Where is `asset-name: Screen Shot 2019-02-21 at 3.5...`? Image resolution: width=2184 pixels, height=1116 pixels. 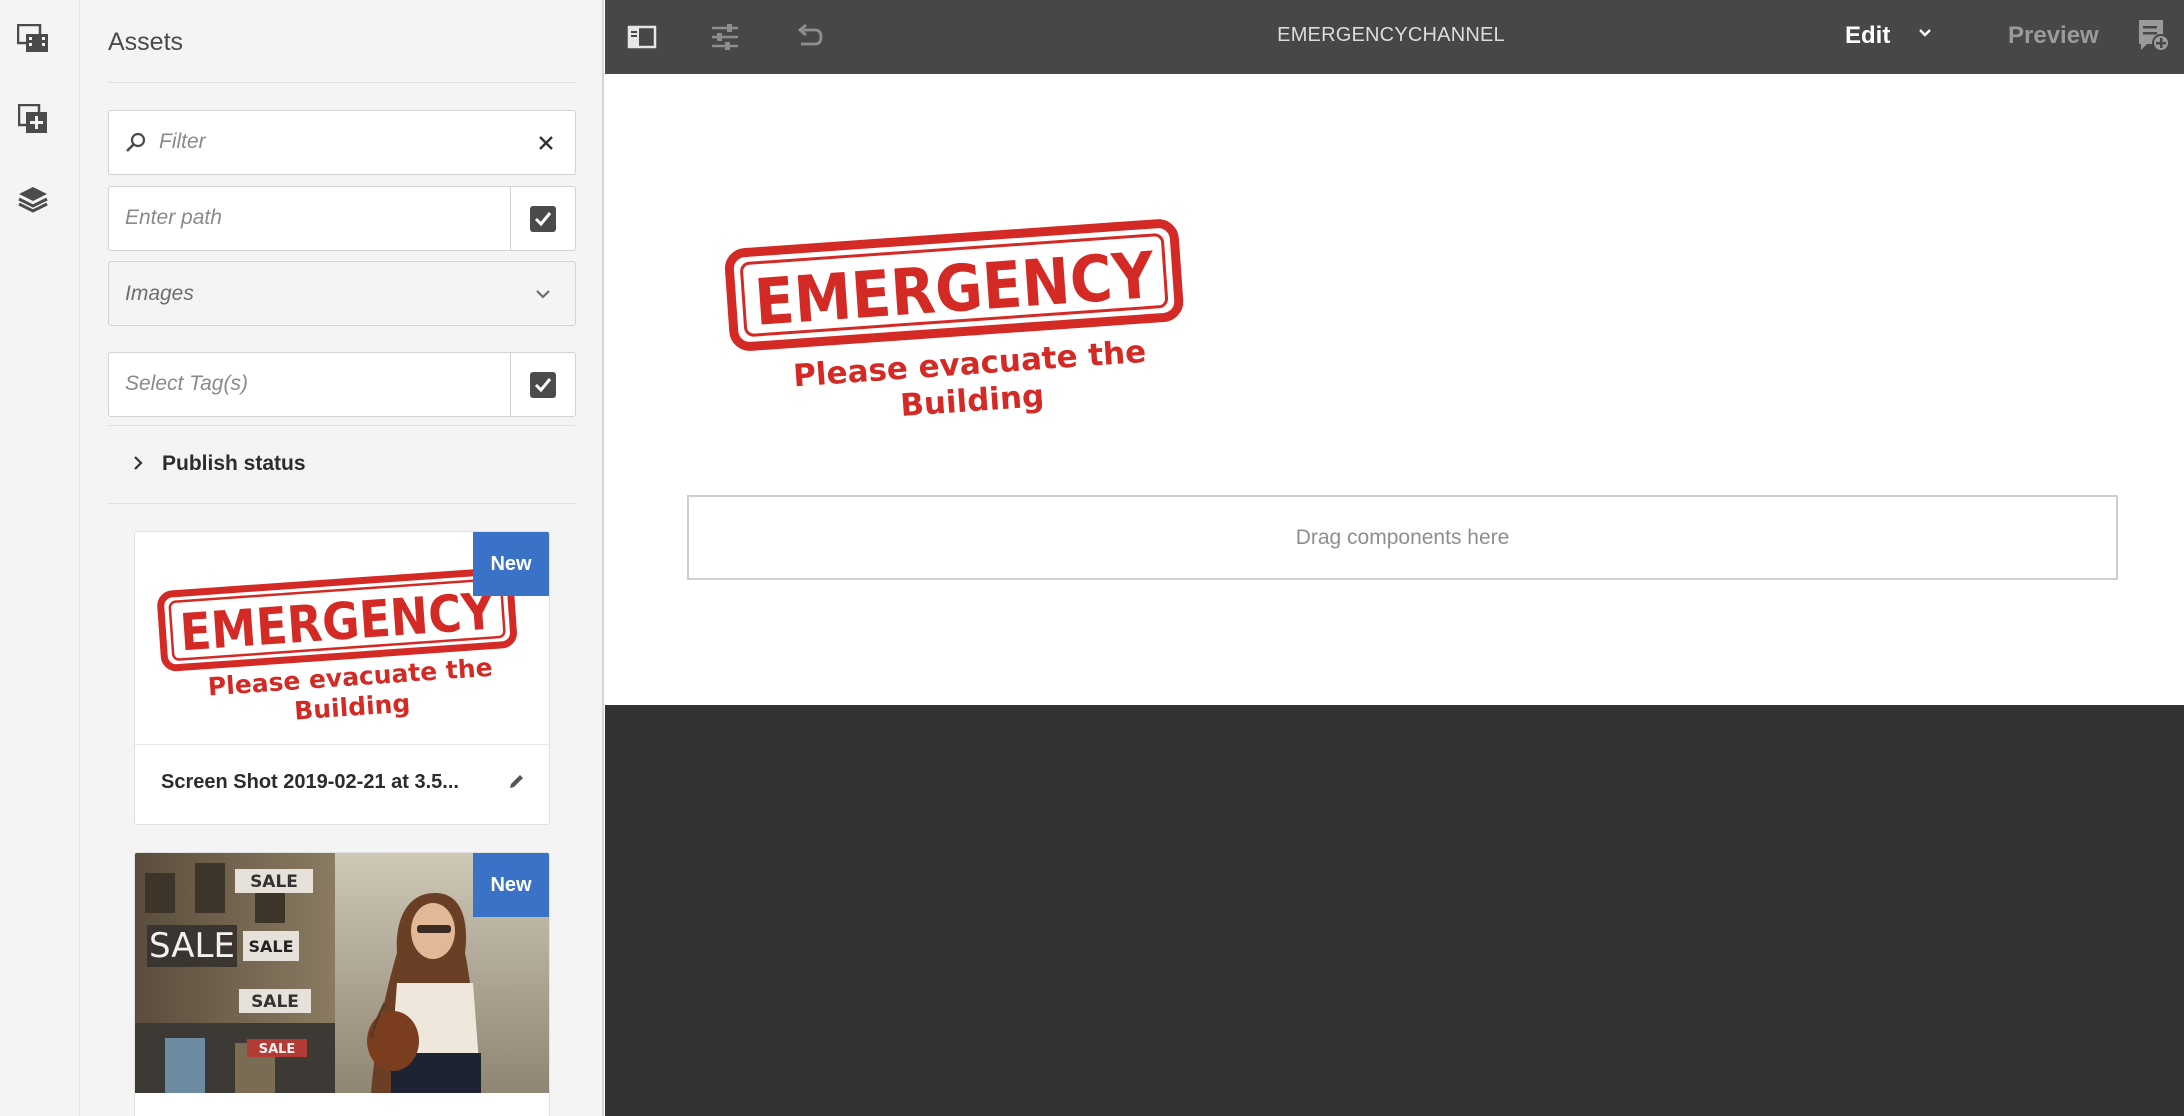 asset-name: Screen Shot 2019-02-21 at 3.5... is located at coordinates (310, 782).